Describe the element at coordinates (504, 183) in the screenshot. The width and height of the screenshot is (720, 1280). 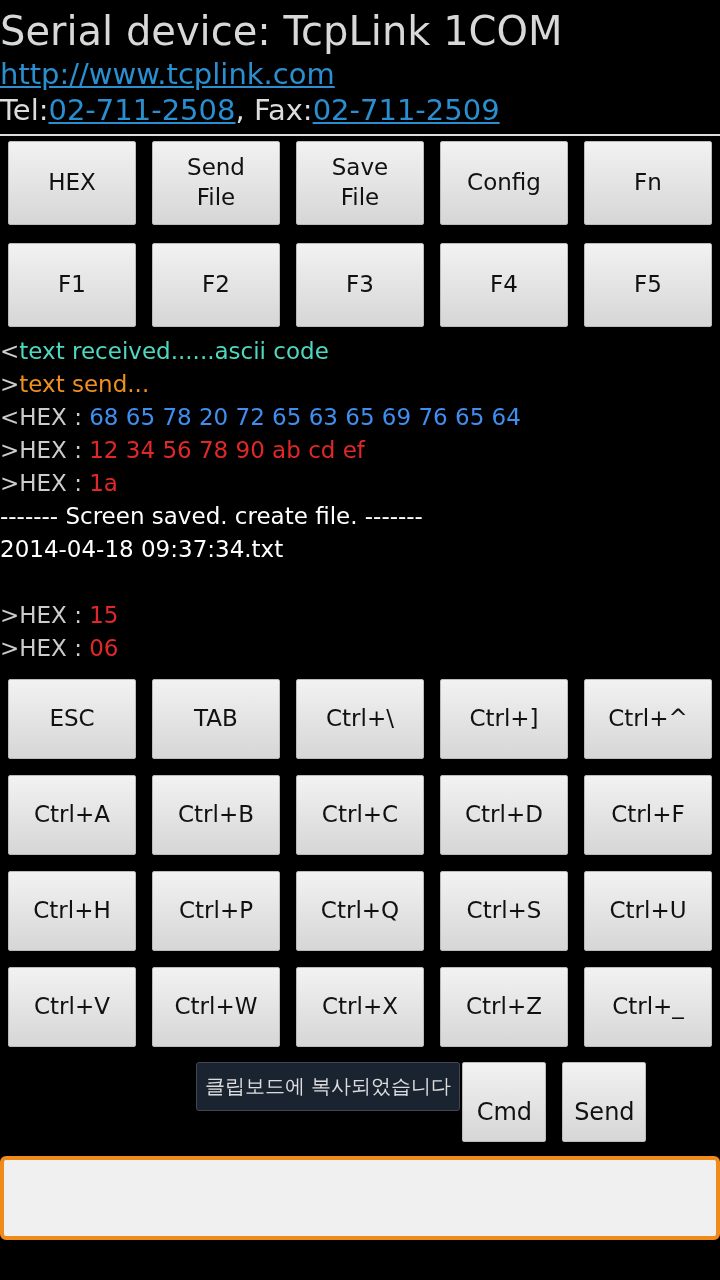
I see `function-button: Config` at that location.